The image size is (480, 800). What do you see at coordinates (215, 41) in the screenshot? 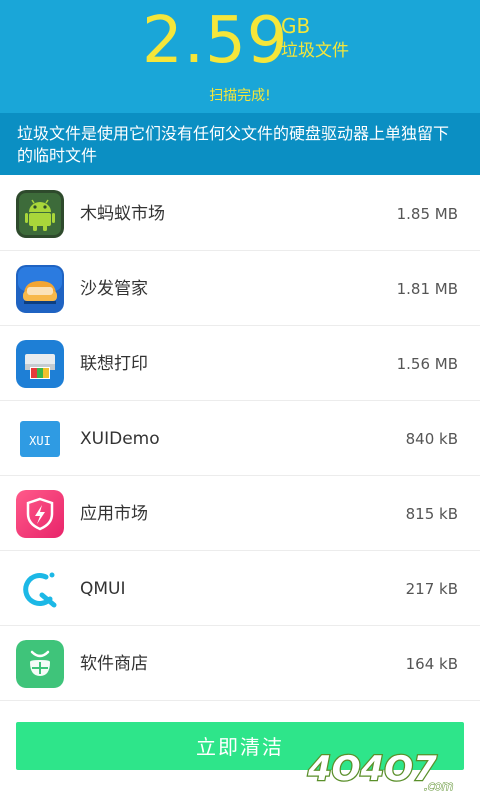
I see `junk-size-value: 2.59` at bounding box center [215, 41].